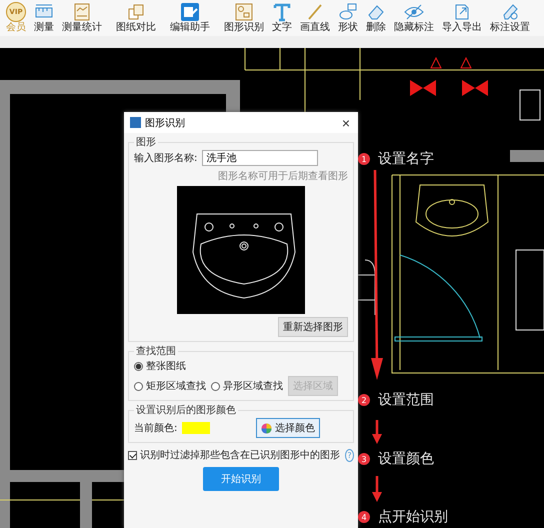  I want to click on dialog-title: 图形识别, so click(165, 123).